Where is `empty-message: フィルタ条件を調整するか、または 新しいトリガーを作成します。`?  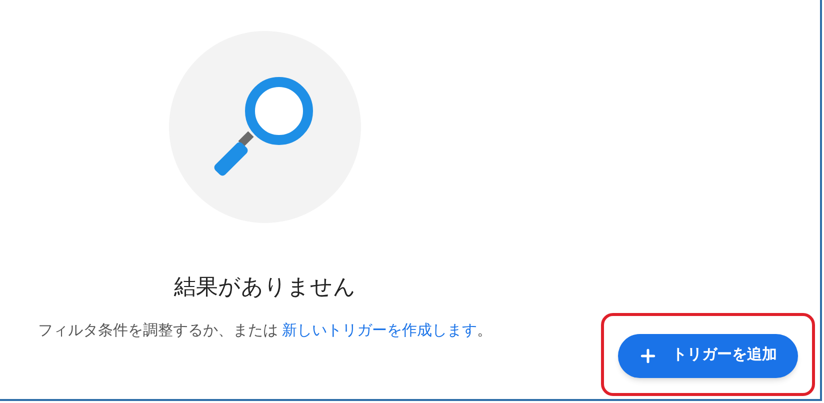
empty-message: フィルタ条件を調整するか、または 新しいトリガーを作成します。 is located at coordinates (265, 331).